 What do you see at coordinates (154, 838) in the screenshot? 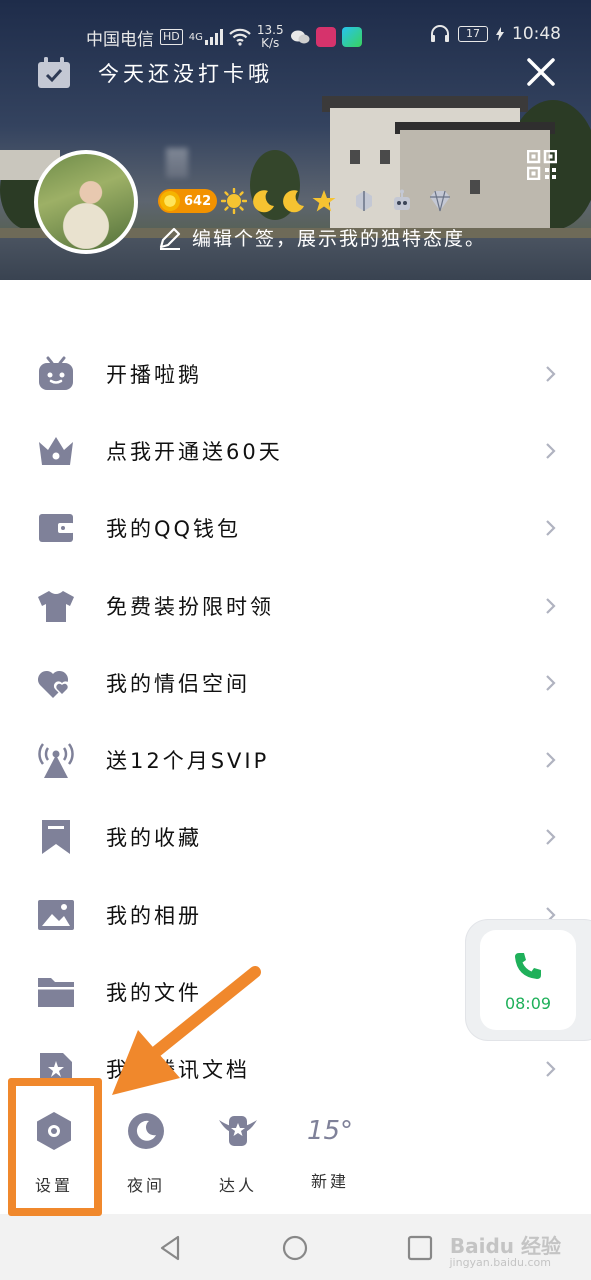
I see `menu-item-label: 我的收藏` at bounding box center [154, 838].